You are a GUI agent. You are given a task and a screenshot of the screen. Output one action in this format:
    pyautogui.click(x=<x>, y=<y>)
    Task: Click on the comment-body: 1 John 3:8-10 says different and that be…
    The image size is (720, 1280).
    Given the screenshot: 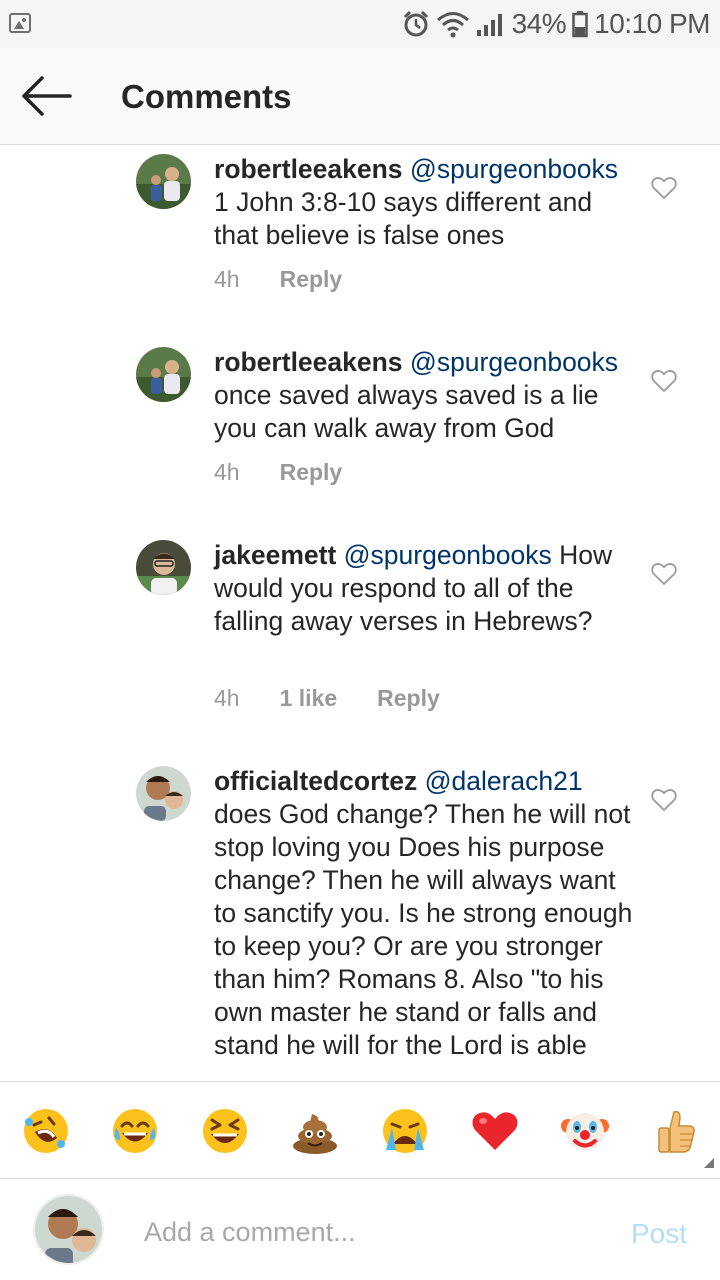 What is the action you would take?
    pyautogui.click(x=403, y=218)
    